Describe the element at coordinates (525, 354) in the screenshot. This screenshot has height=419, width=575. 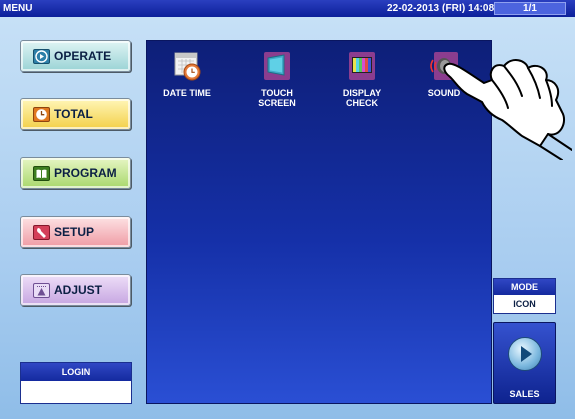
I see `sales-arrow-icon` at that location.